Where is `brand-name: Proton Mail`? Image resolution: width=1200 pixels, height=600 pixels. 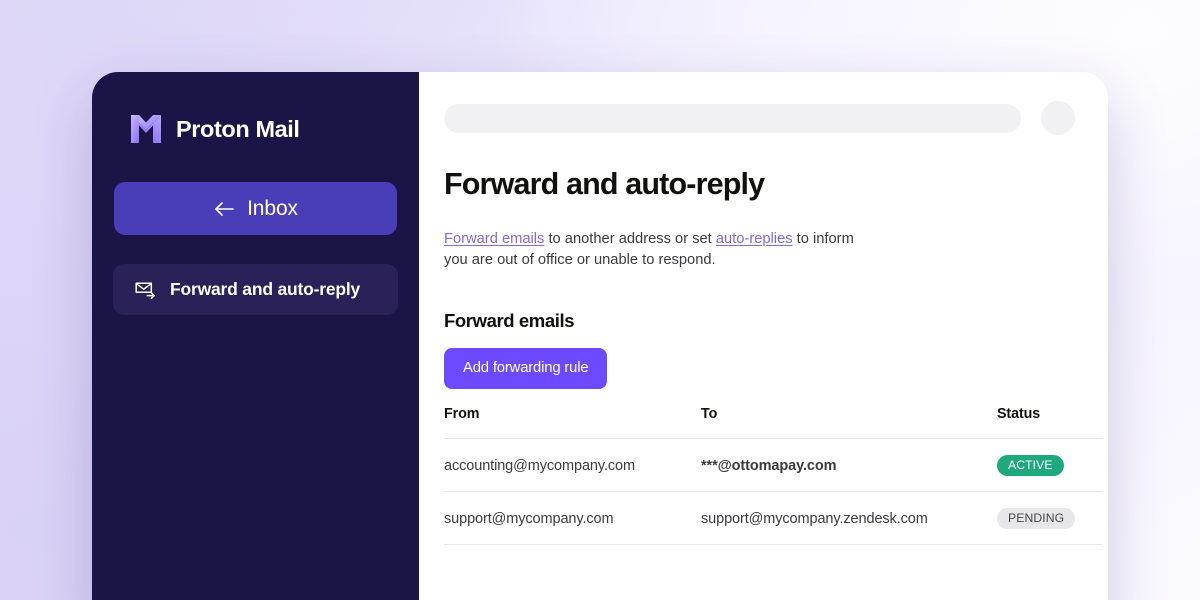
brand-name: Proton Mail is located at coordinates (238, 128).